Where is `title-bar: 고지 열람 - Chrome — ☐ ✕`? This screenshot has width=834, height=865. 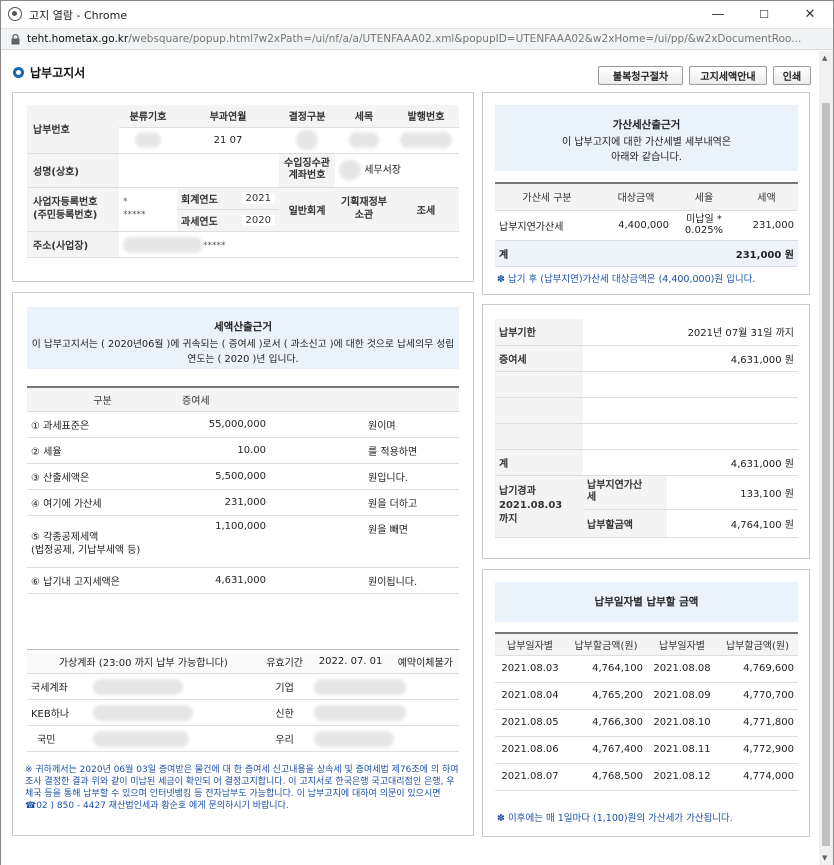 title-bar: 고지 열람 - Chrome — ☐ ✕ is located at coordinates (417, 14).